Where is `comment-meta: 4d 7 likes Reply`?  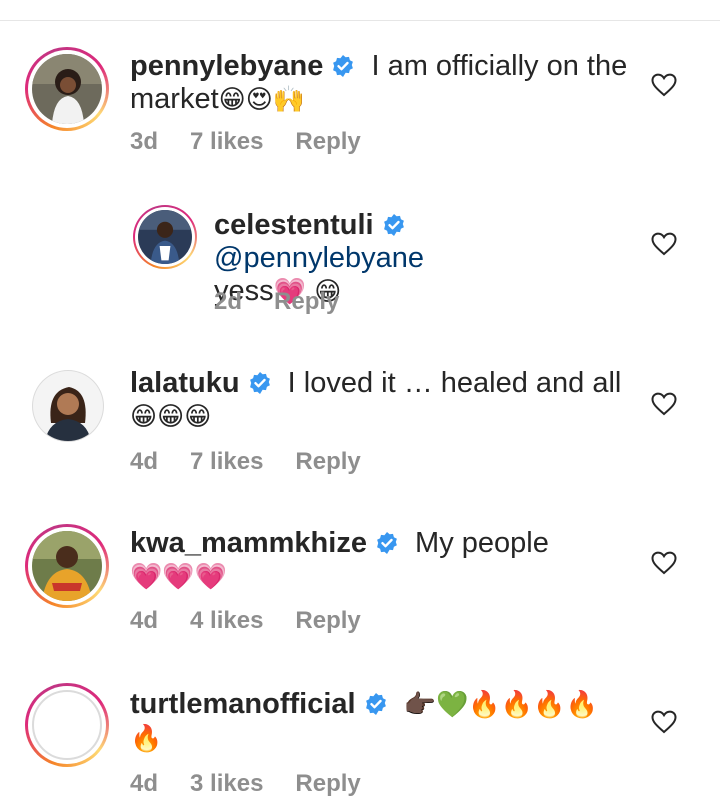
comment-meta: 4d 7 likes Reply is located at coordinates (261, 462).